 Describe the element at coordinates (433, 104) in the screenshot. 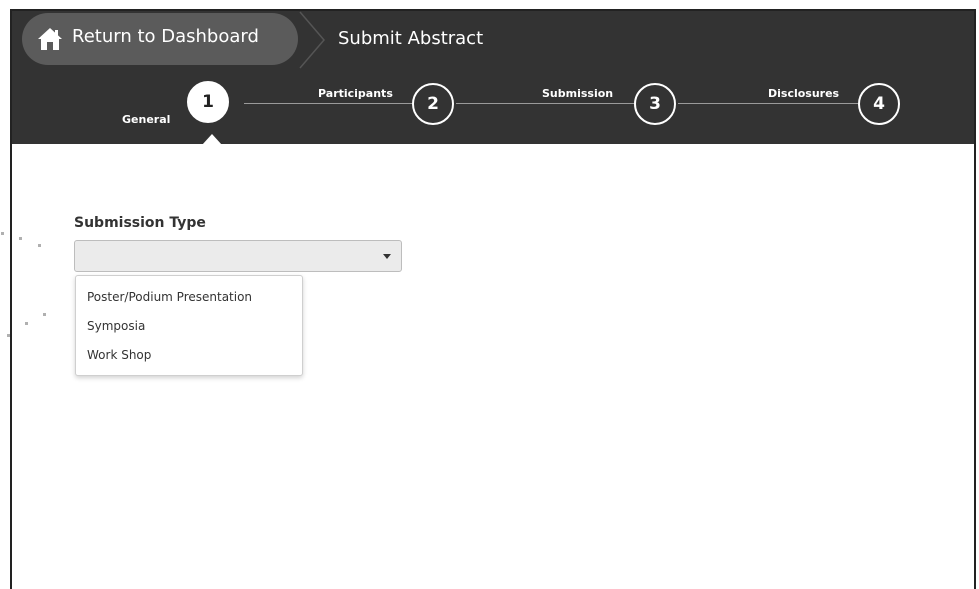

I see `step-participants: 2` at that location.